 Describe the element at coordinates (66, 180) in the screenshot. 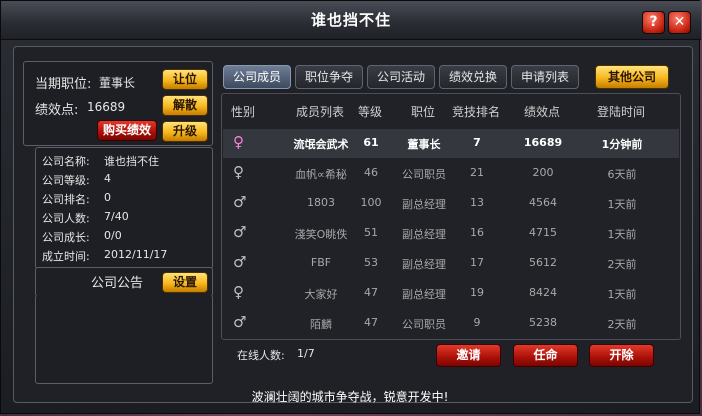

I see `info-label: 公司等级:` at that location.